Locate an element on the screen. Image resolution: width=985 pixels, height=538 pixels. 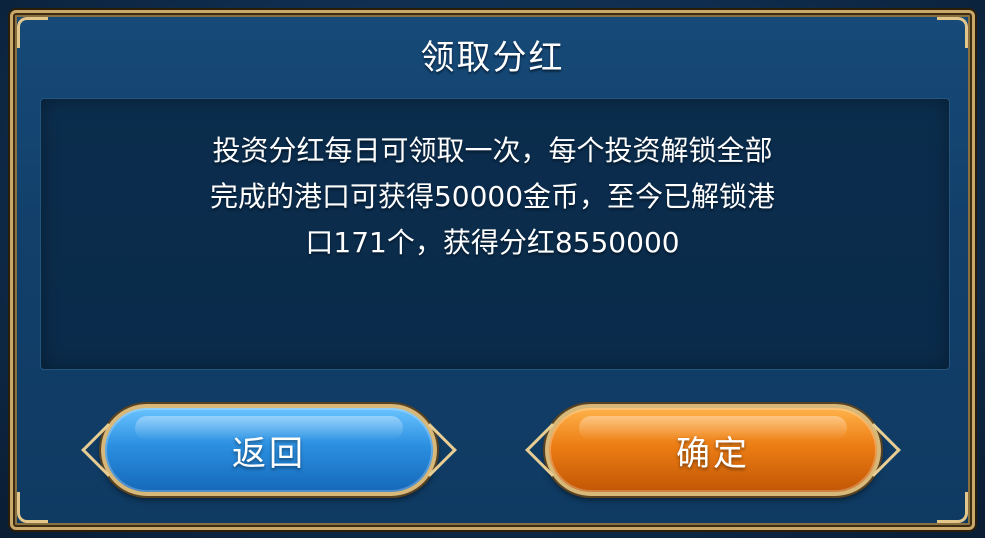
message-line: 投资分红每日可领取一次，每个投资解锁全部 is located at coordinates (492, 150).